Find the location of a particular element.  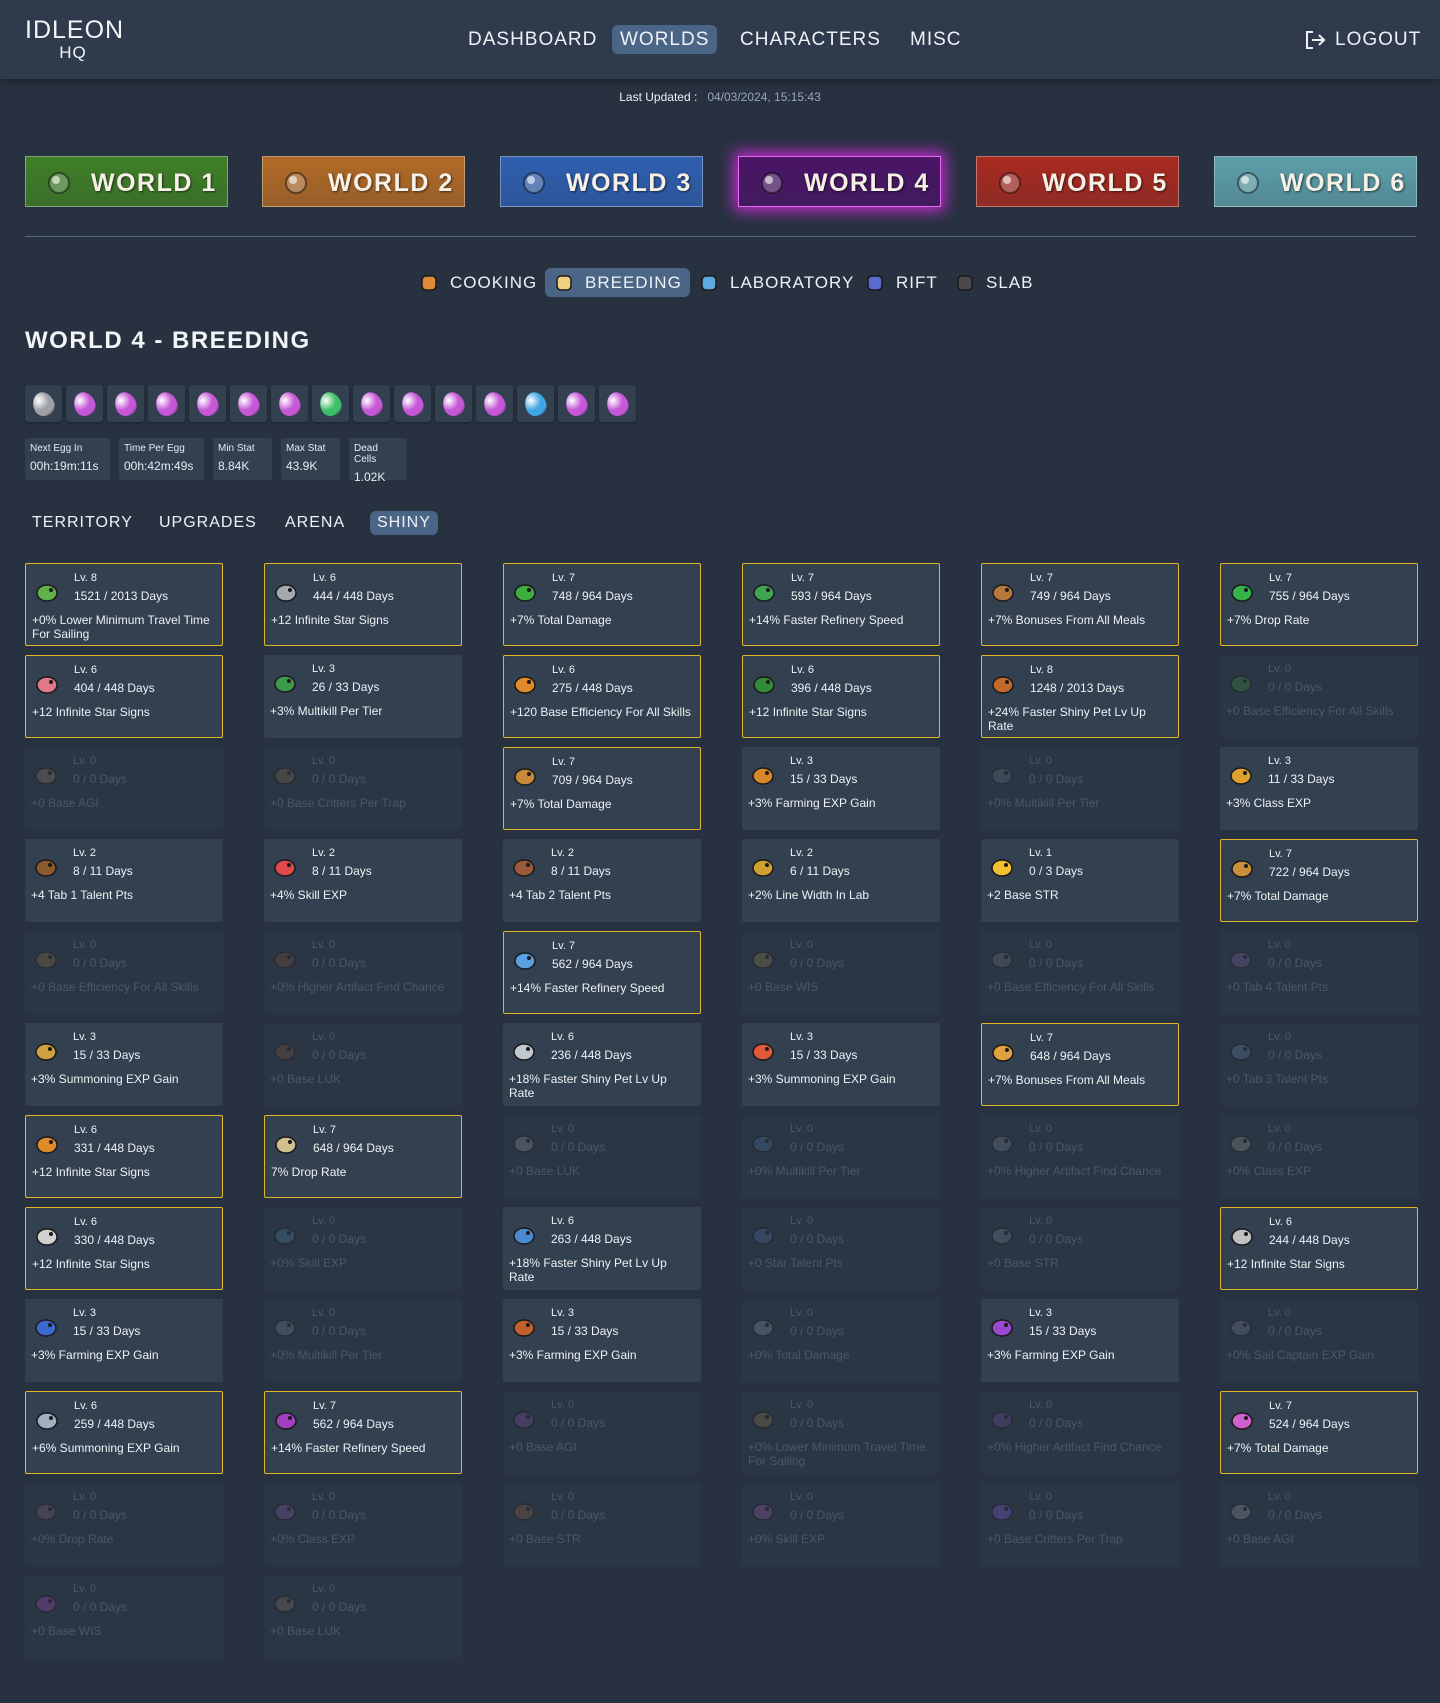

nav-misc: MISC is located at coordinates (936, 39).